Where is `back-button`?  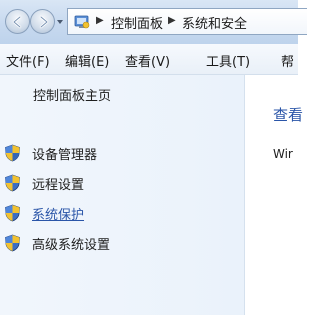 back-button is located at coordinates (17, 21).